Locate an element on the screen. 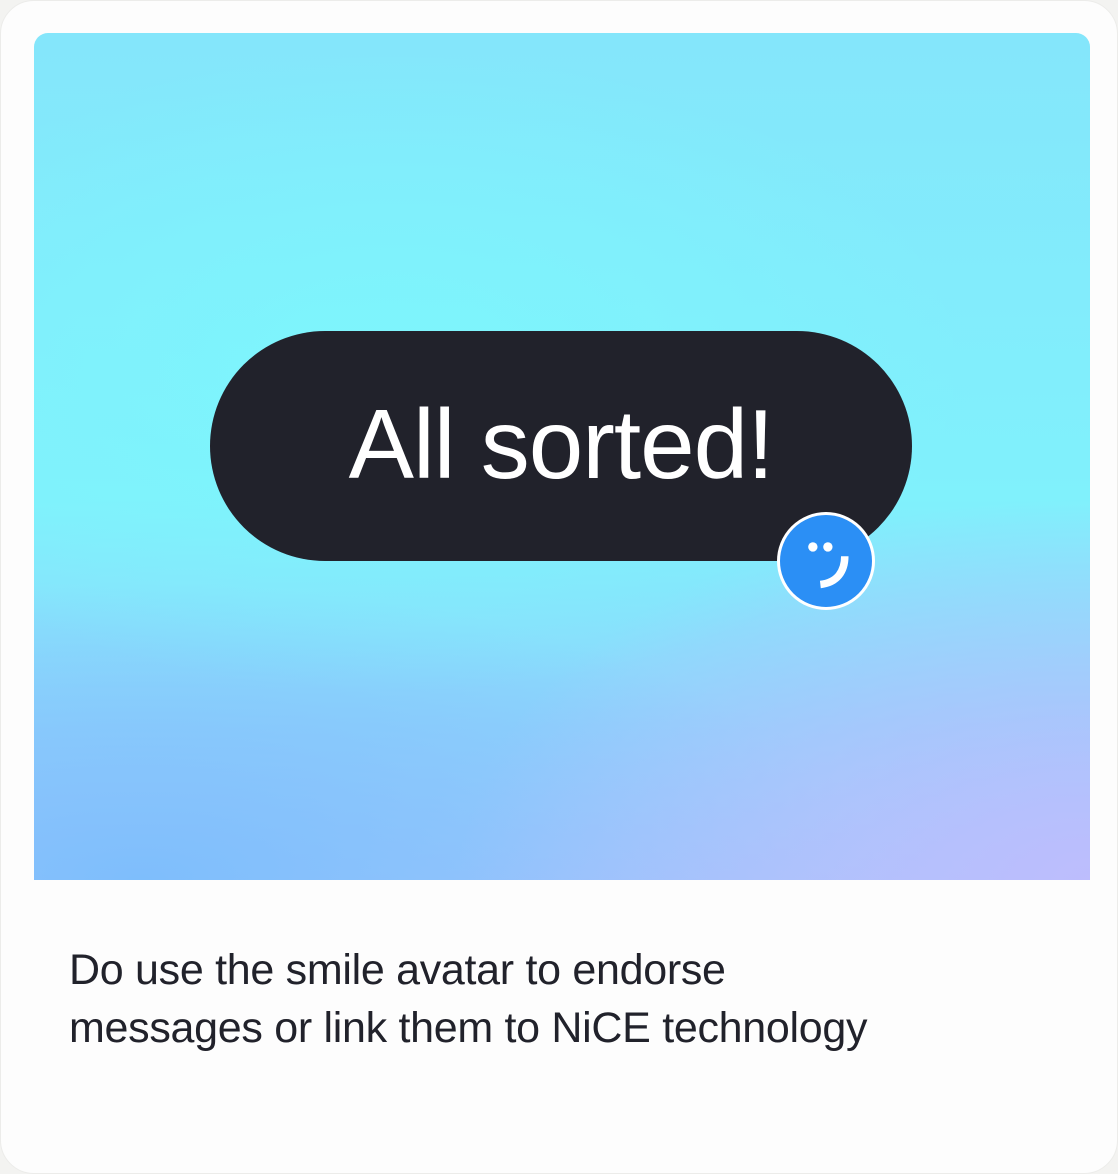 This screenshot has width=1118, height=1174. message-bubble-text: All sorted! is located at coordinates (561, 444).